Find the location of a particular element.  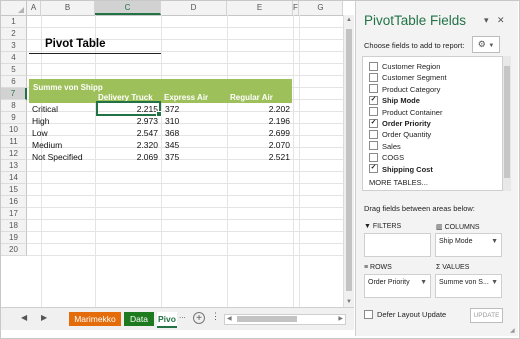

field-item: Product Category is located at coordinates (404, 90).